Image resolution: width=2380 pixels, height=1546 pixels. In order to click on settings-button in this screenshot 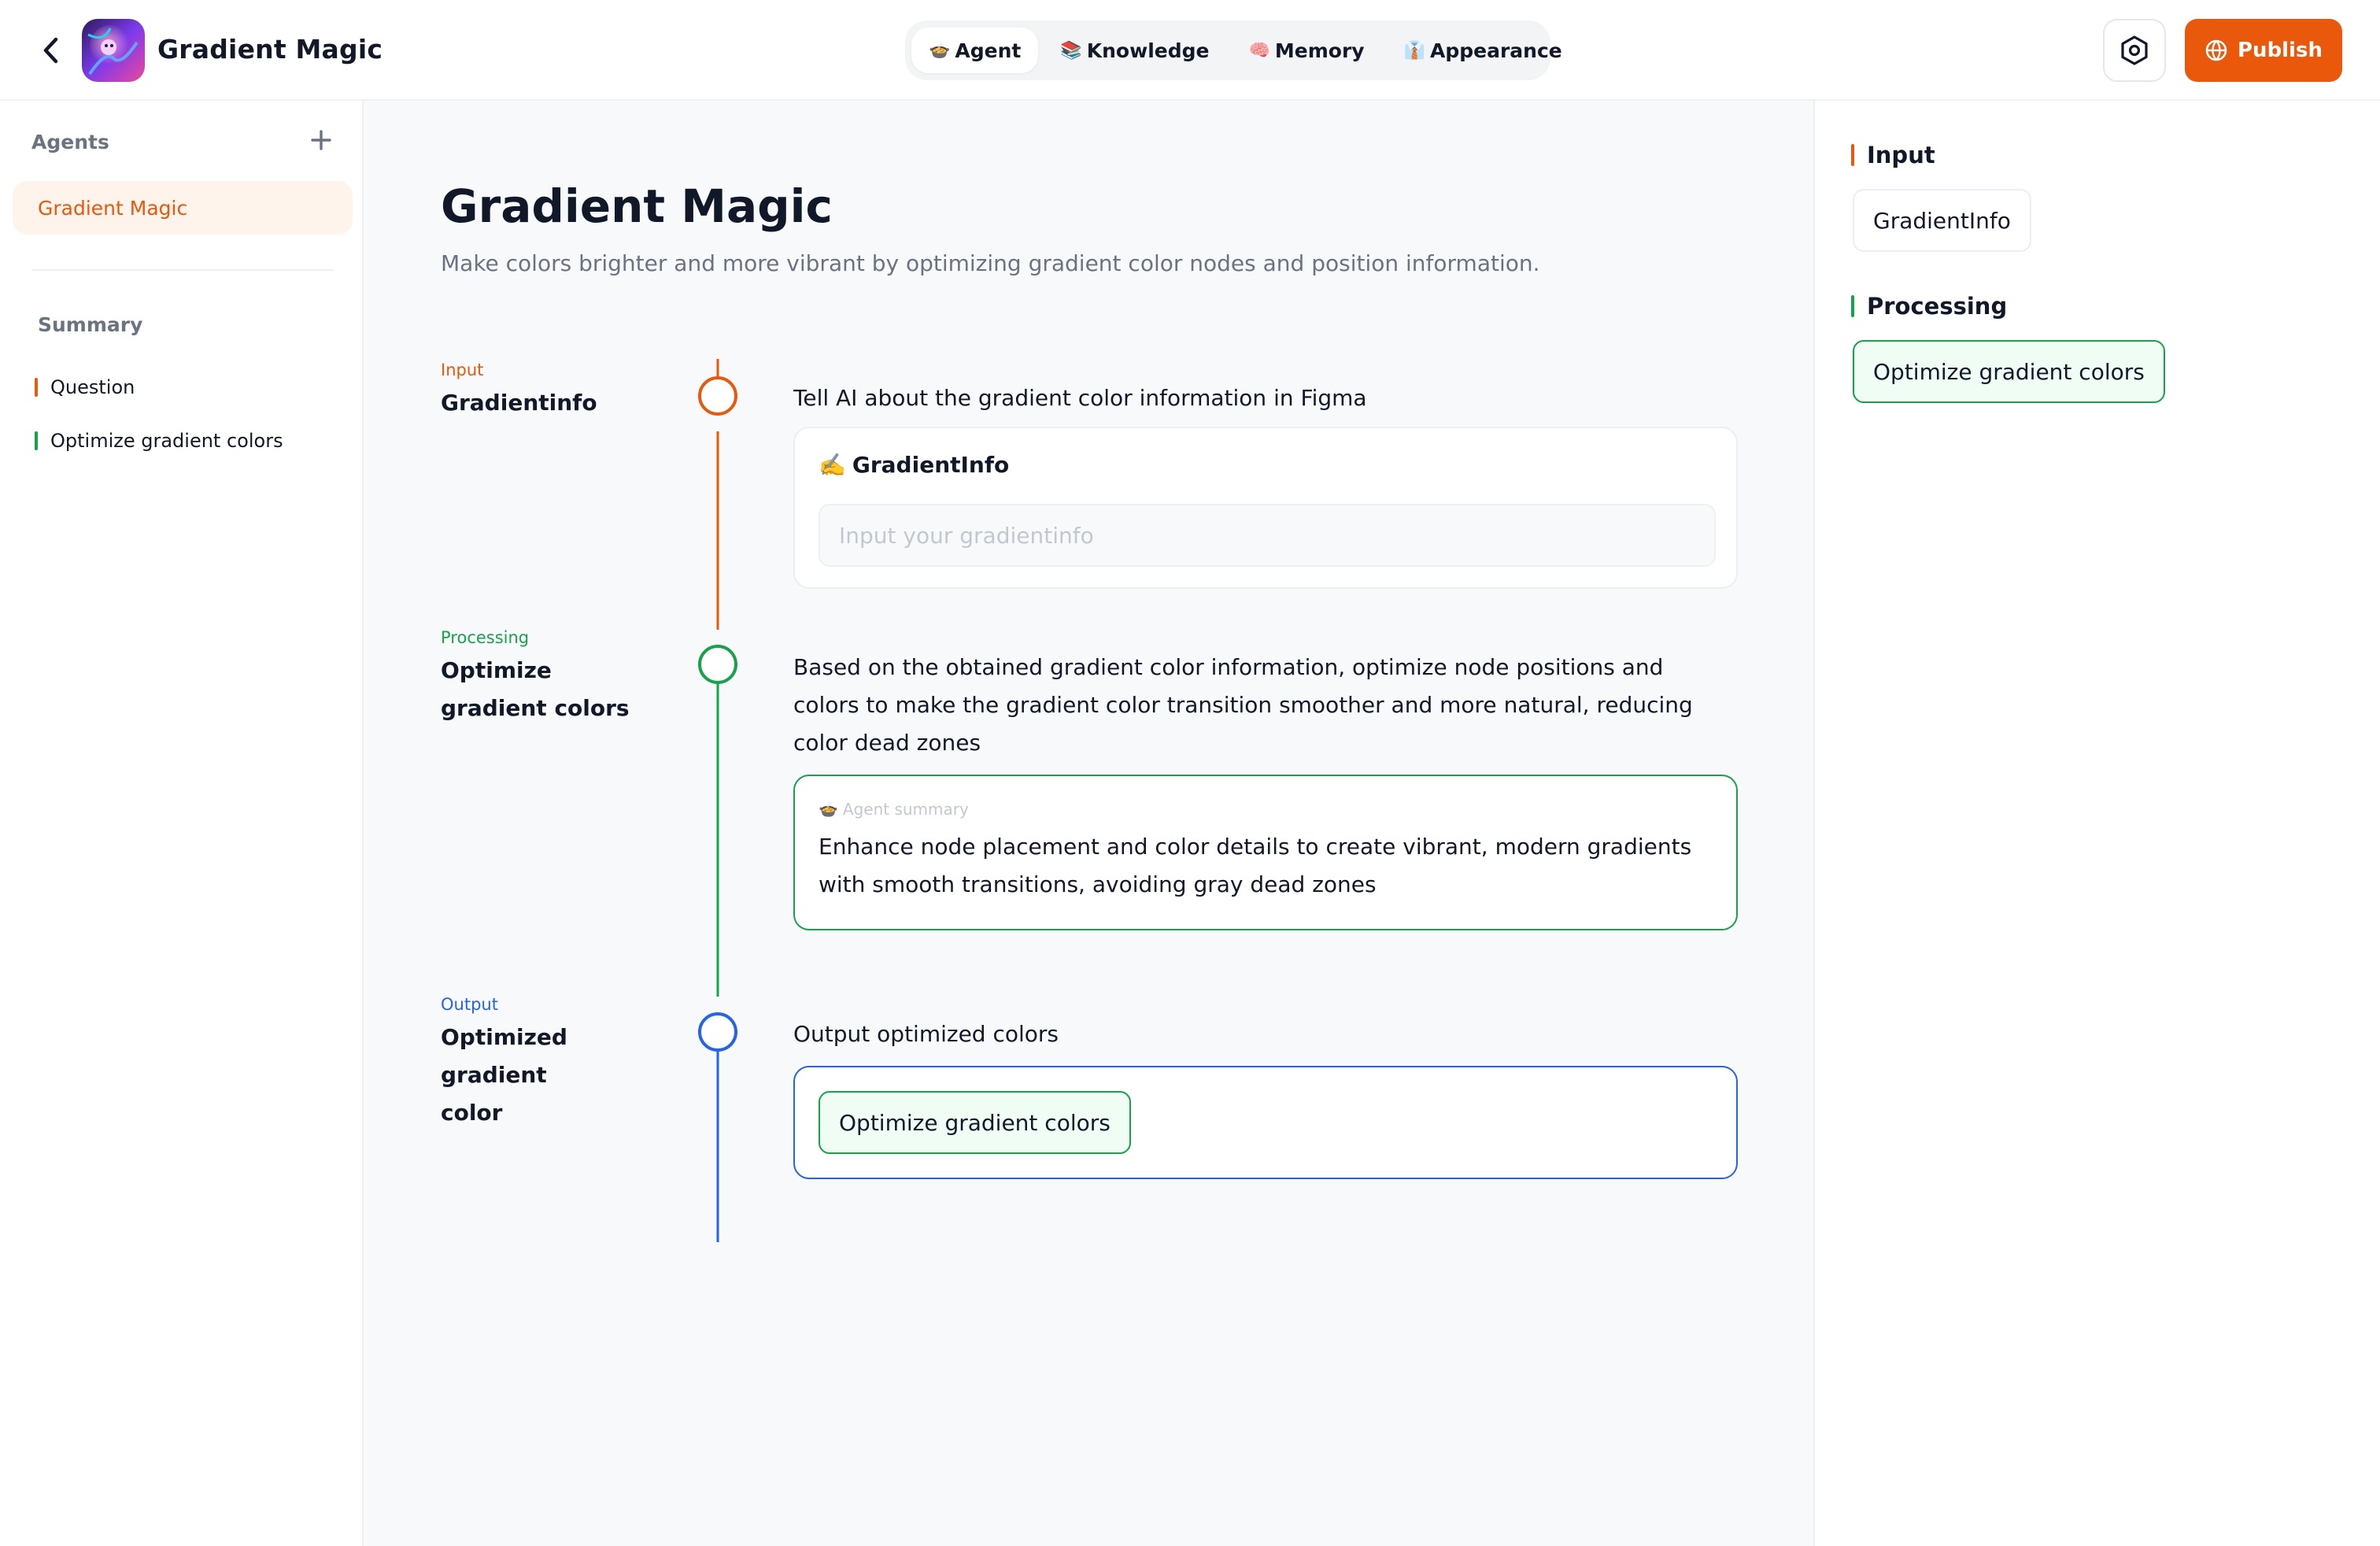, I will do `click(2134, 50)`.